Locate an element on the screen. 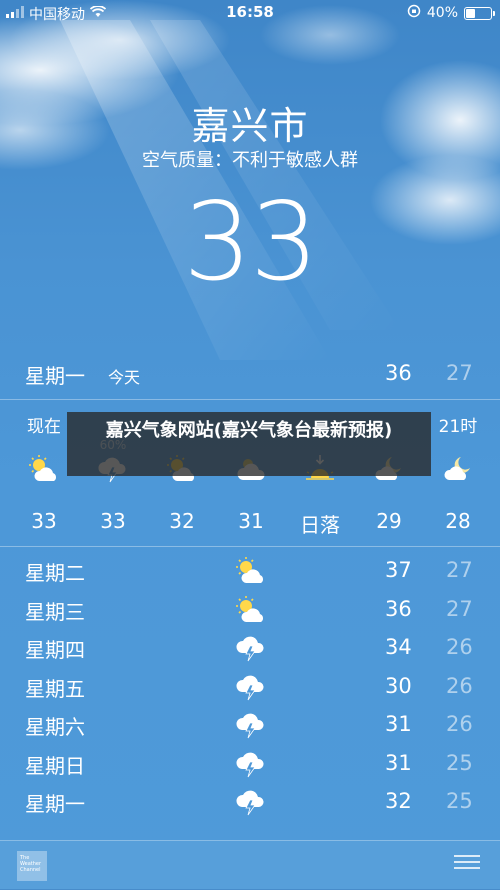 Image resolution: width=500 pixels, height=890 pixels. day-name: 星期日 is located at coordinates (55, 765).